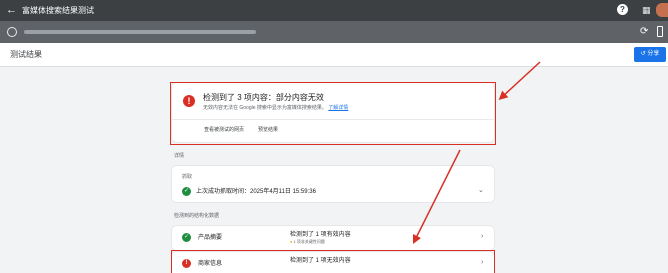  What do you see at coordinates (210, 238) in the screenshot?
I see `structured-row-name: 产品摘要` at bounding box center [210, 238].